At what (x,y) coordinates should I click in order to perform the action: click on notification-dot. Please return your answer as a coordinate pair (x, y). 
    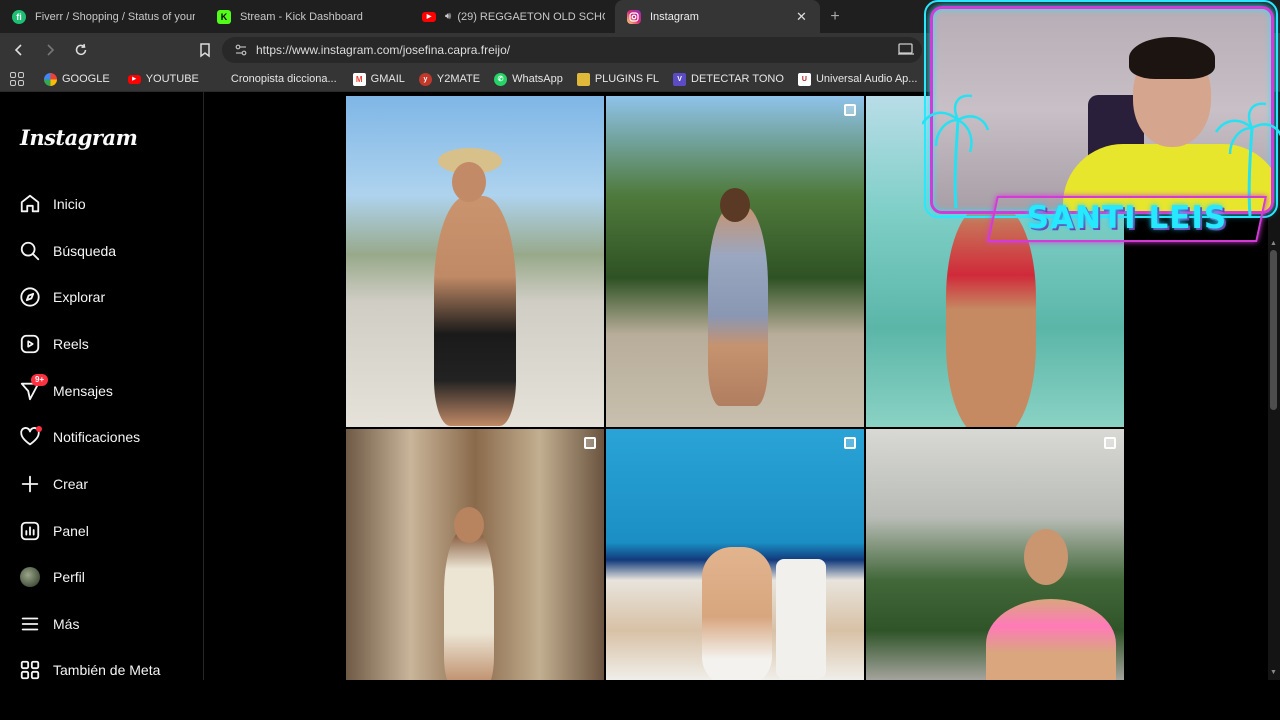
    Looking at the image, I should click on (39, 429).